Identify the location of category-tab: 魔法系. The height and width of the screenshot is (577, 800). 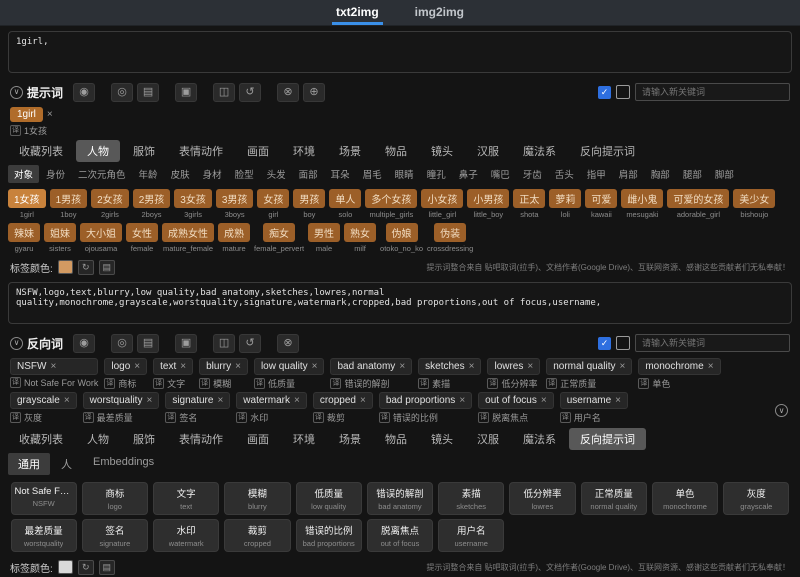
(539, 151).